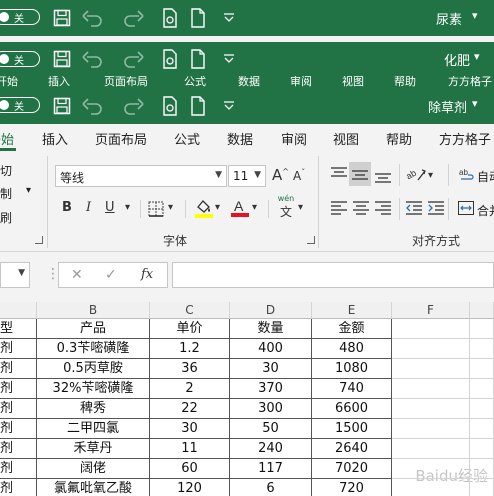  What do you see at coordinates (18, 310) in the screenshot?
I see `column-a-header` at bounding box center [18, 310].